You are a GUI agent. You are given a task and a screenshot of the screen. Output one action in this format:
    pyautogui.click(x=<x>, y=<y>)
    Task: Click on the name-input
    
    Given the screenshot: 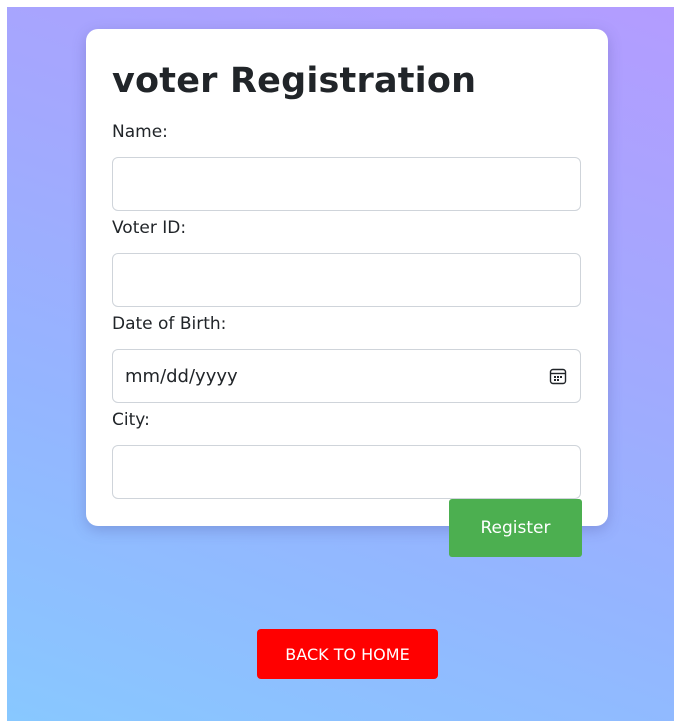 What is the action you would take?
    pyautogui.click(x=346, y=184)
    